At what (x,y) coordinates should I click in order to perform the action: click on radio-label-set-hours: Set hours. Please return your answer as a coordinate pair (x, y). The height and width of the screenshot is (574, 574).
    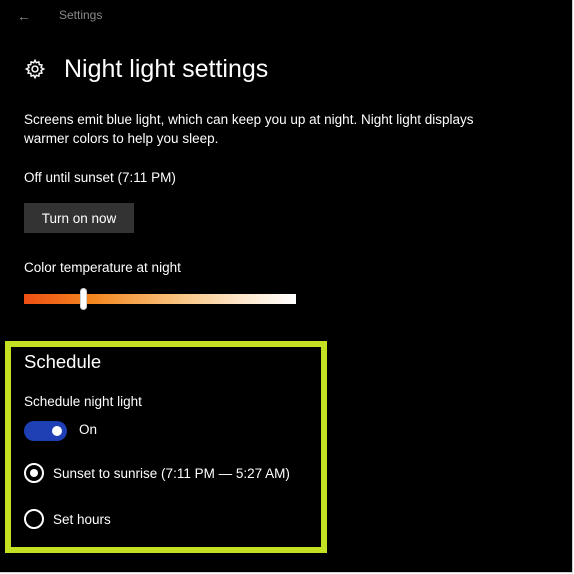
    Looking at the image, I should click on (82, 519).